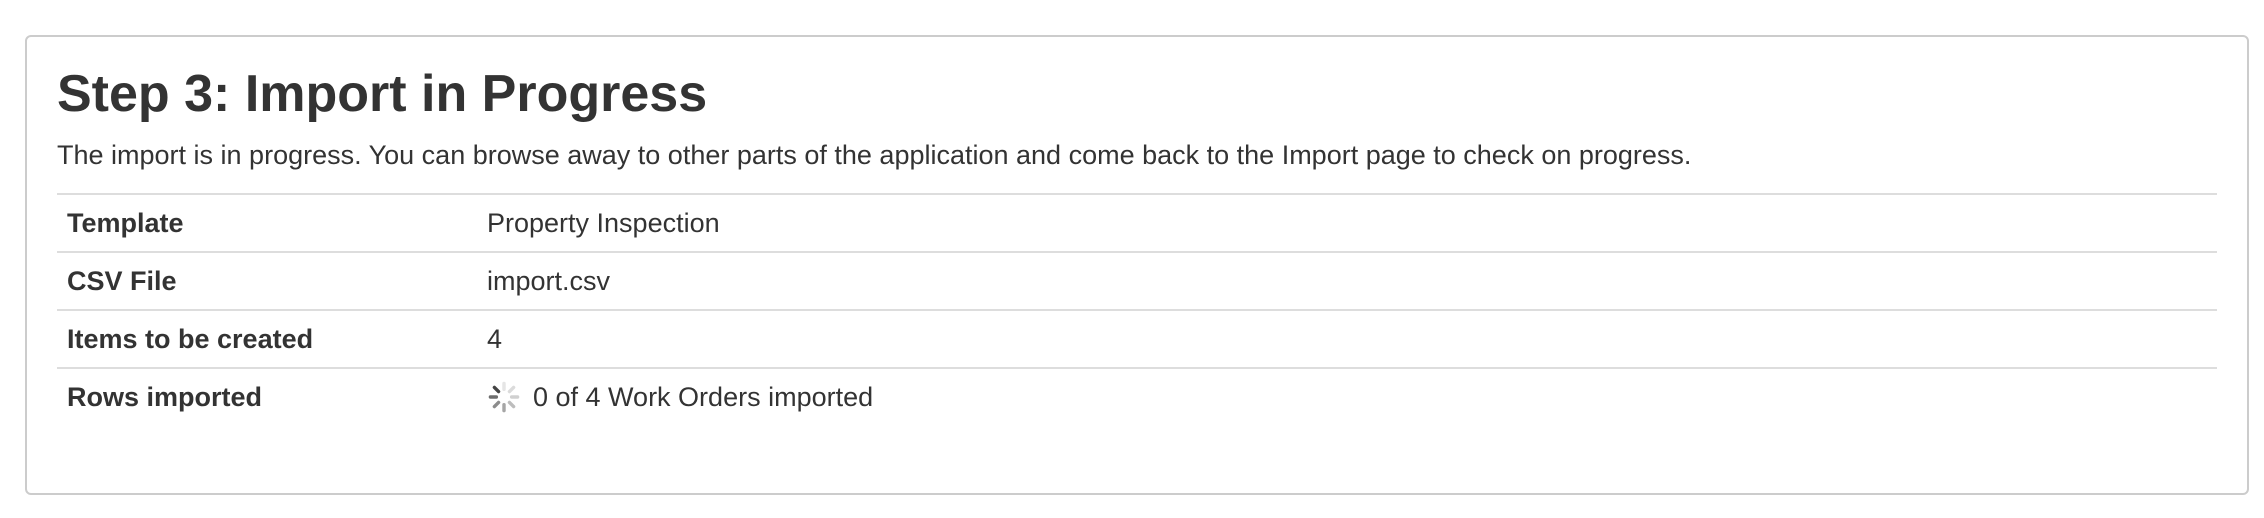 The image size is (2264, 518). I want to click on template-value: Property Inspection, so click(603, 223).